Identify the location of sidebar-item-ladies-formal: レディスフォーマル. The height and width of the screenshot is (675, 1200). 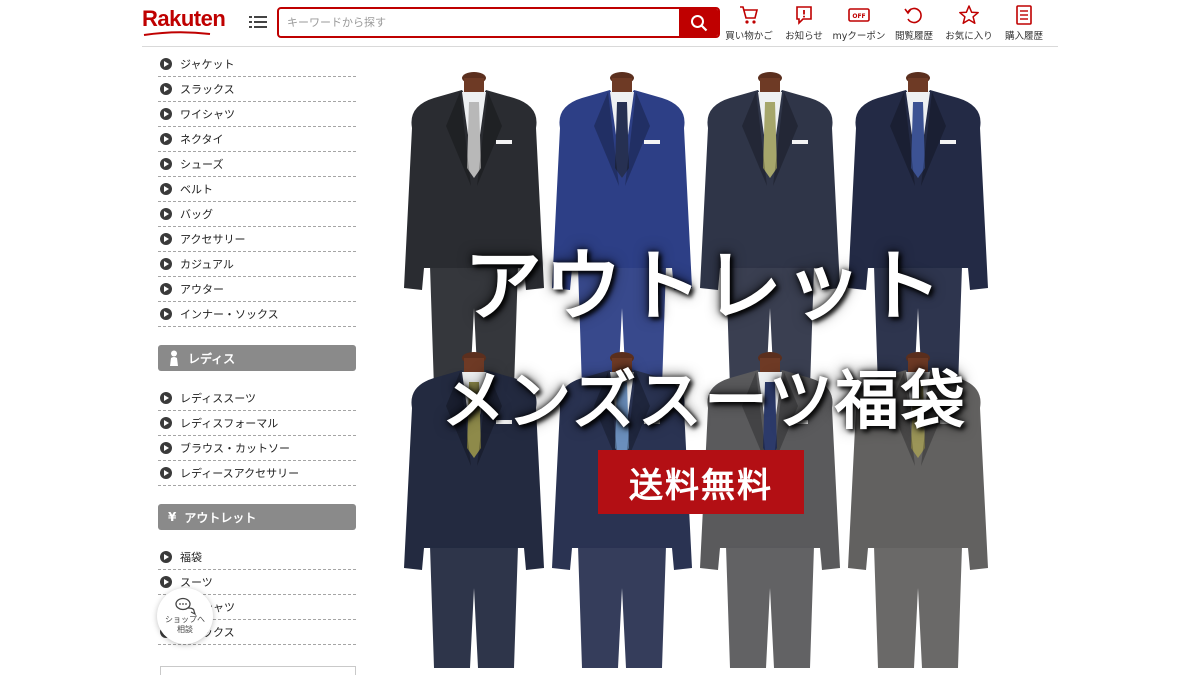
(257, 423).